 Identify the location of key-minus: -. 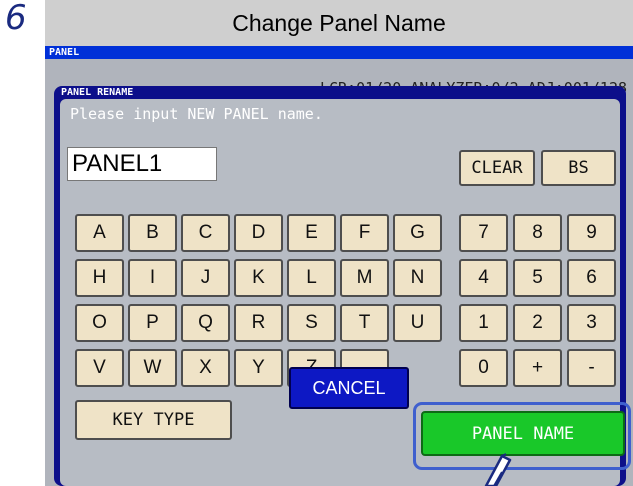
(591, 368).